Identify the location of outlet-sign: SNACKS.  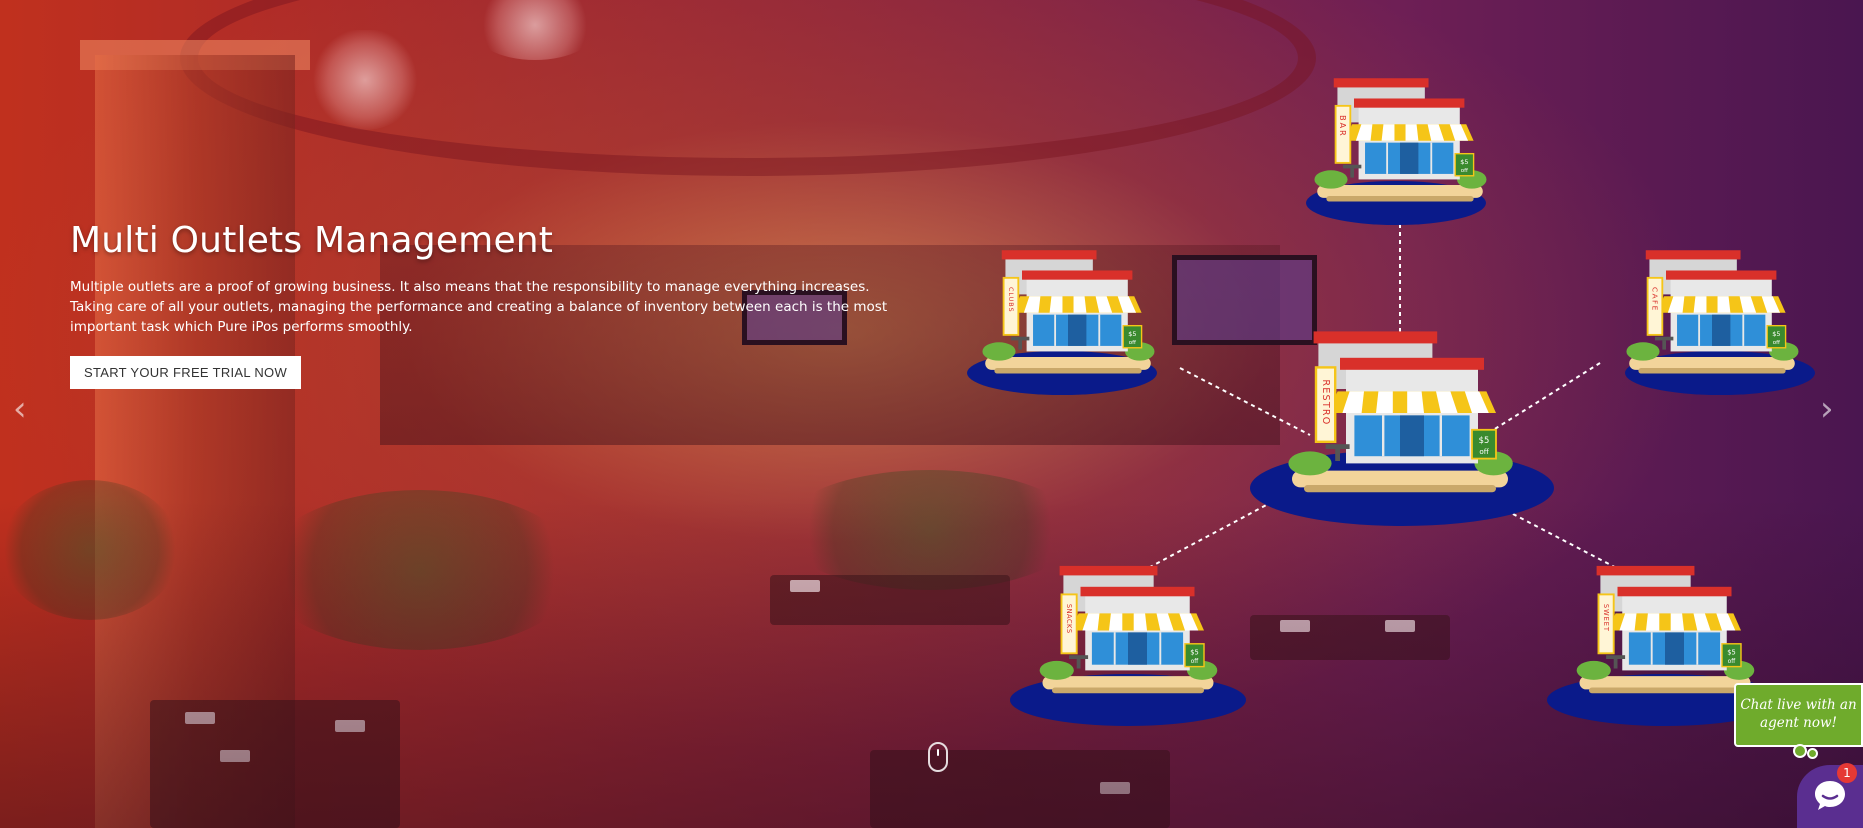
(1069, 619).